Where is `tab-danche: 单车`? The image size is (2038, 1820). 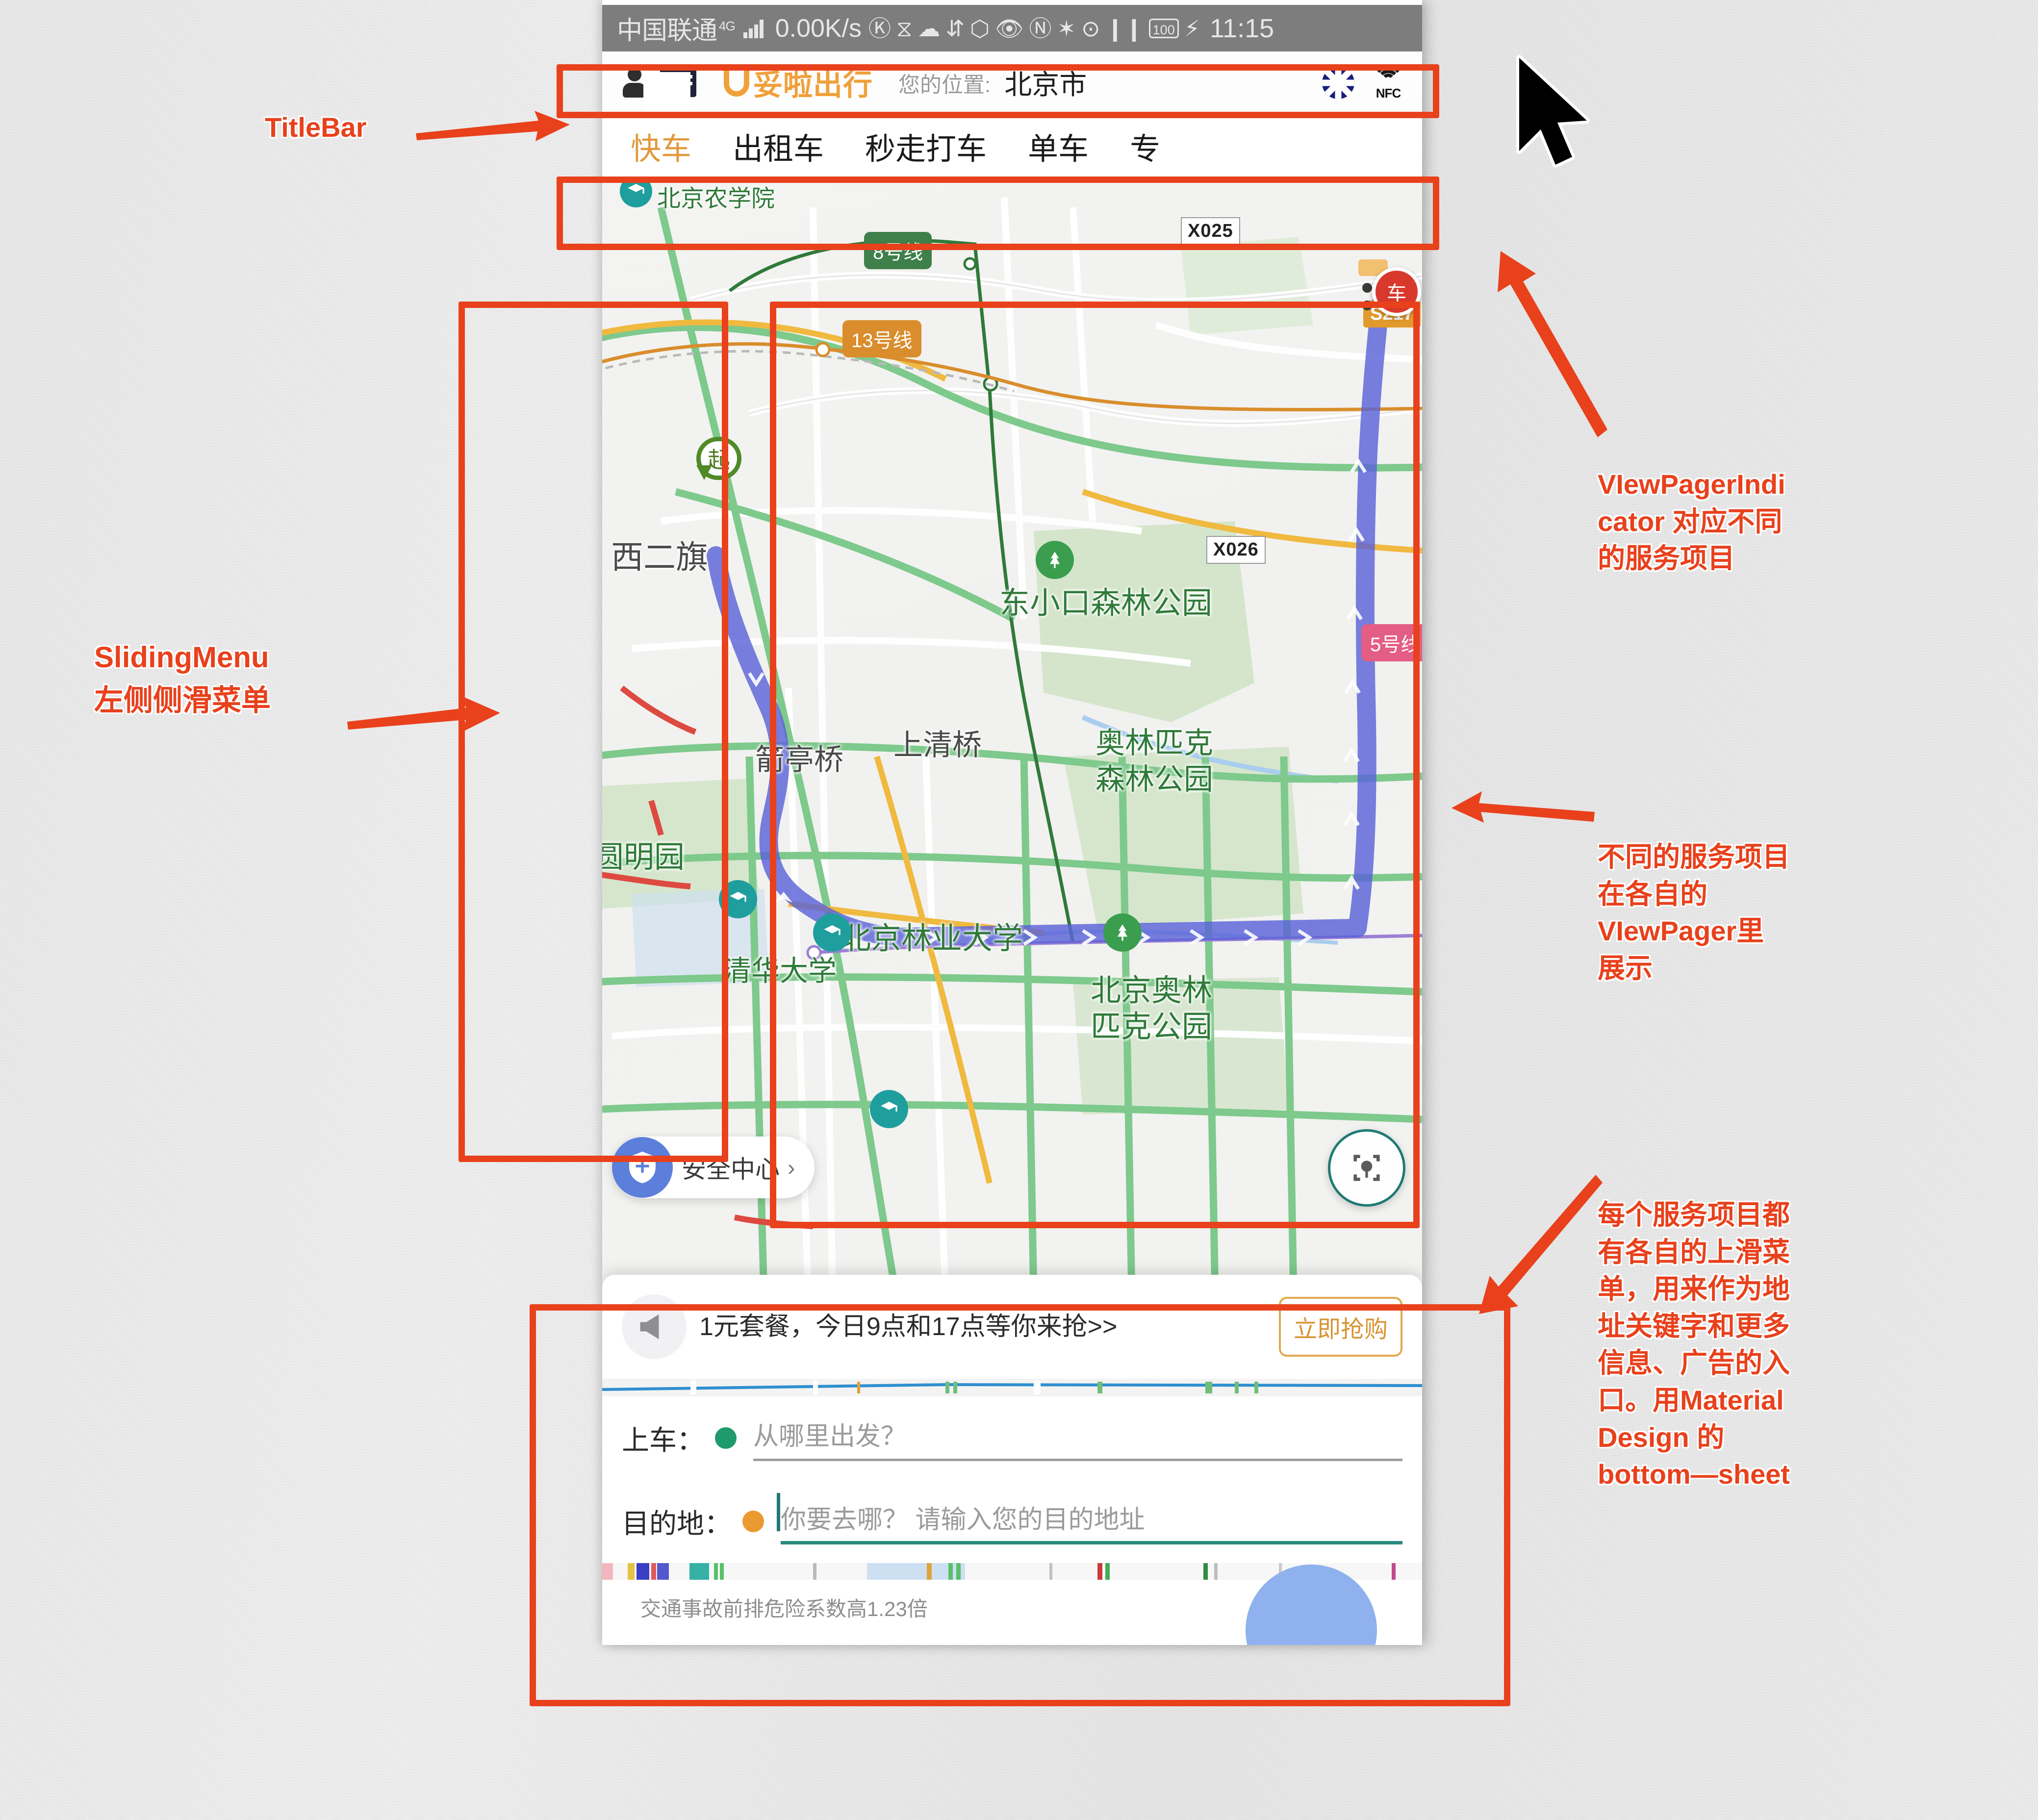 tab-danche: 单车 is located at coordinates (1058, 146).